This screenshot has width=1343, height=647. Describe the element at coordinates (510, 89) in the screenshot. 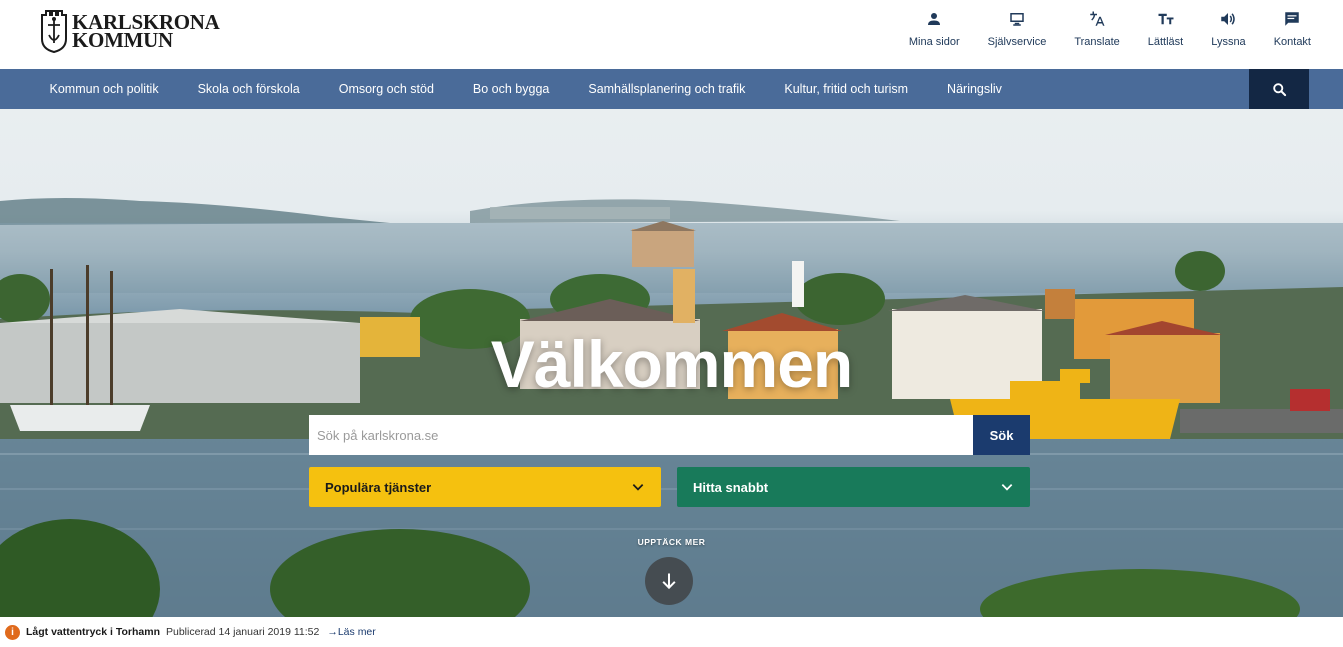

I see `nav-item-bo-och-bygga: Bo och bygga` at that location.